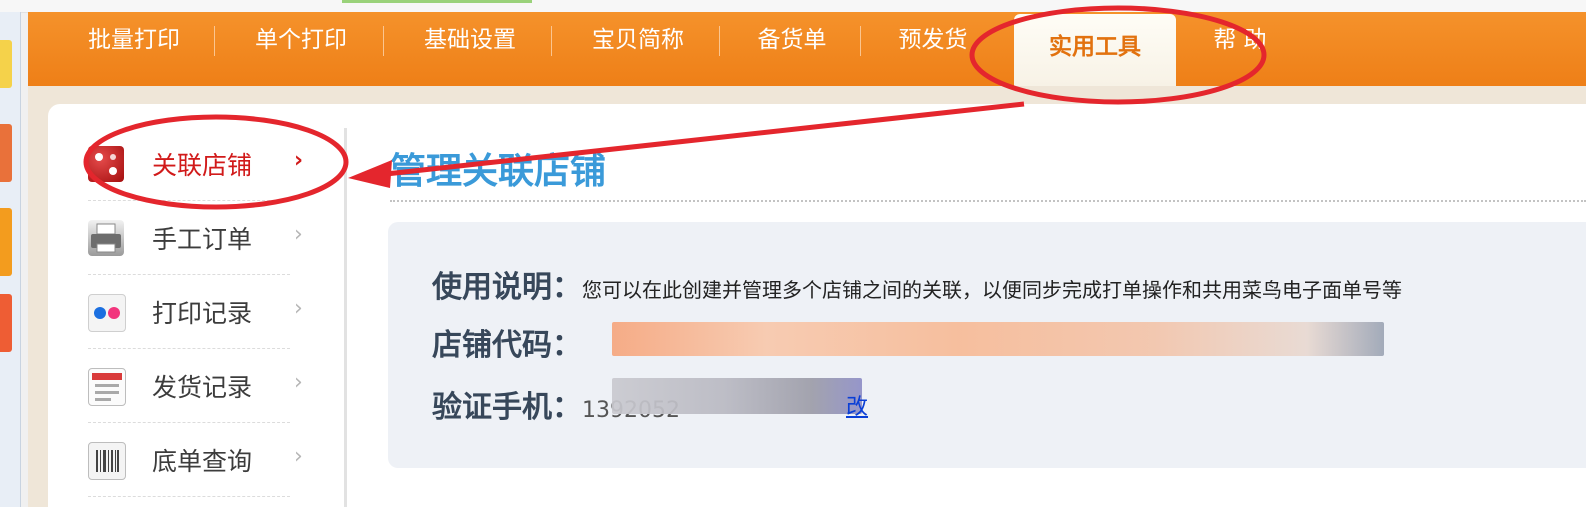  I want to click on annotation-arrow-line, so click(705, 139).